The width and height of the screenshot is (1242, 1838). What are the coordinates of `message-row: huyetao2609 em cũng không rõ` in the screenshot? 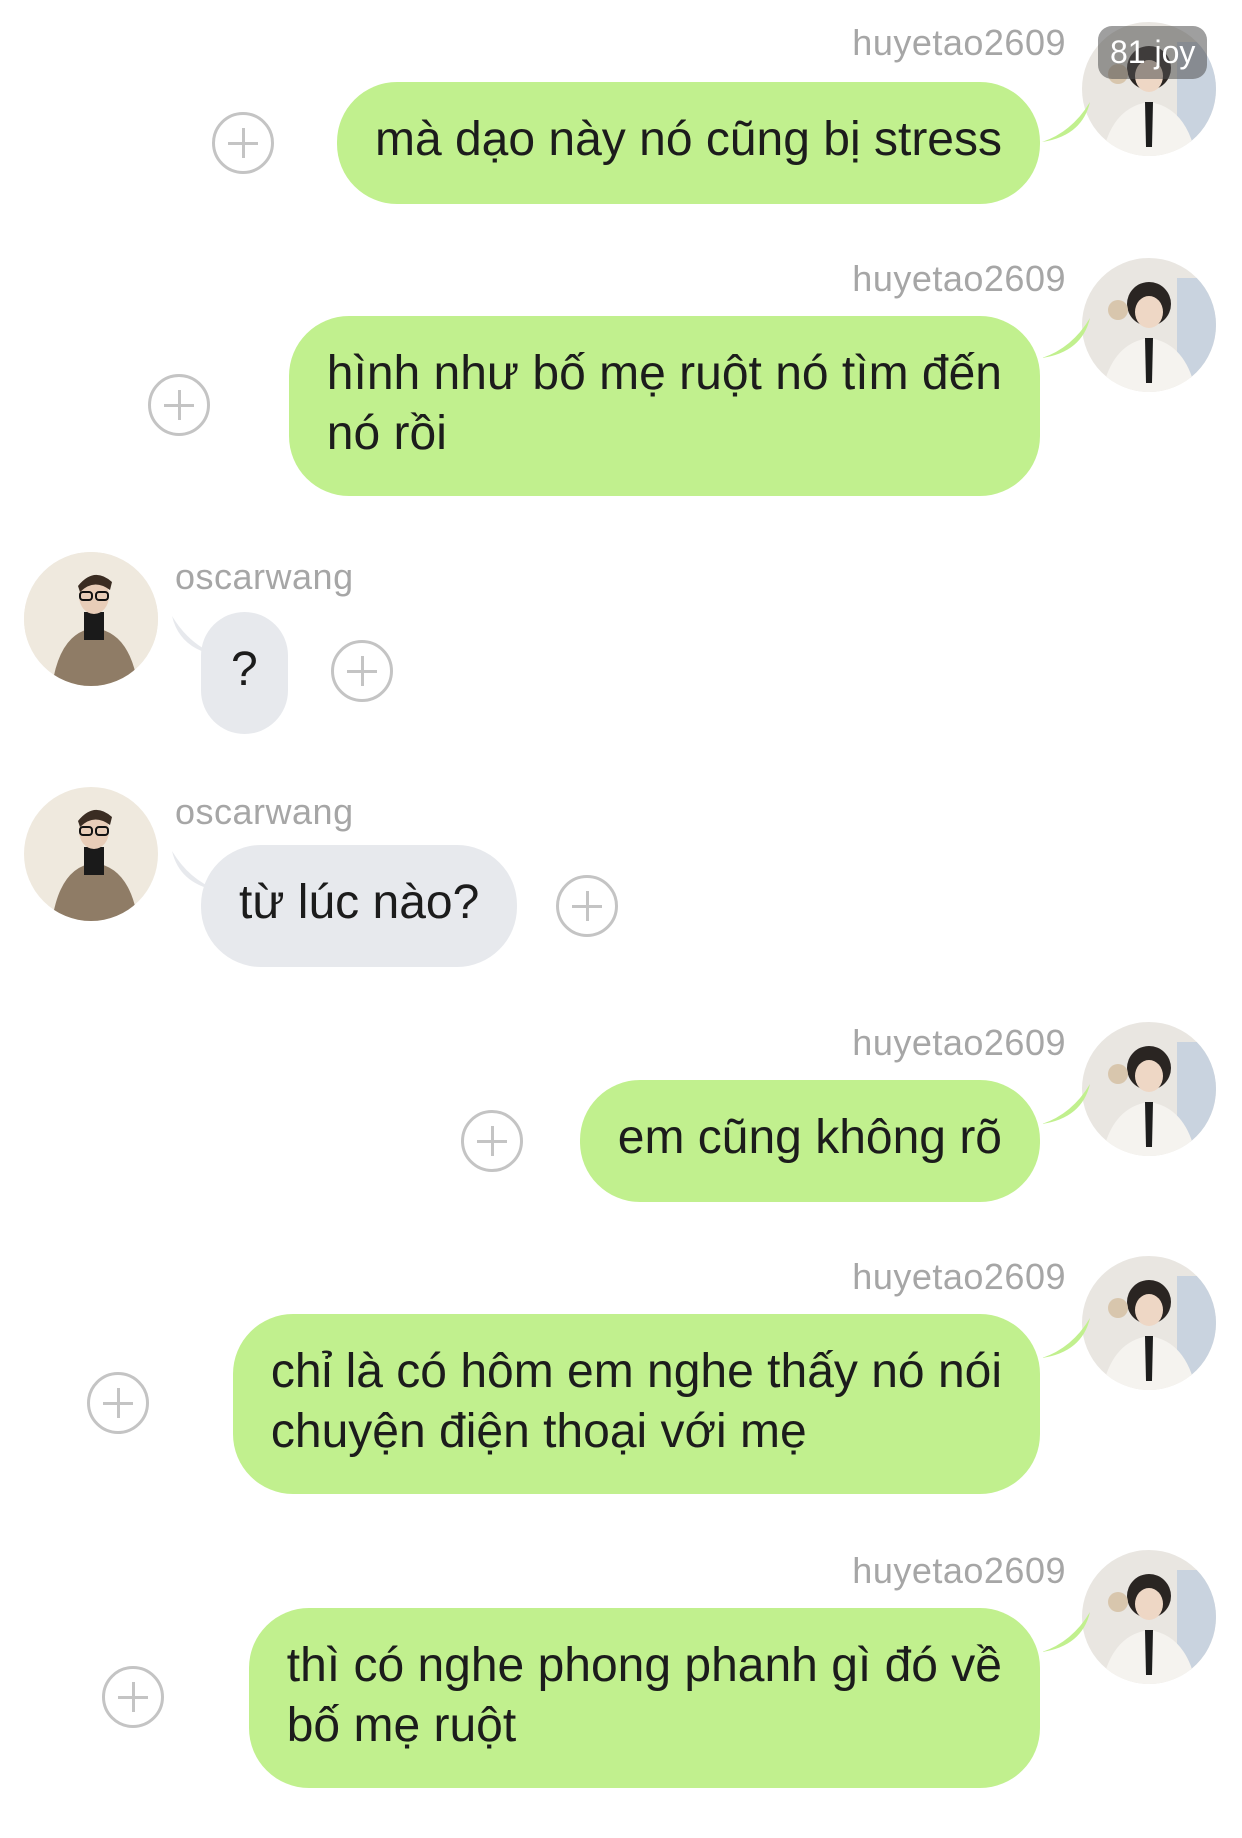 It's located at (621, 1117).